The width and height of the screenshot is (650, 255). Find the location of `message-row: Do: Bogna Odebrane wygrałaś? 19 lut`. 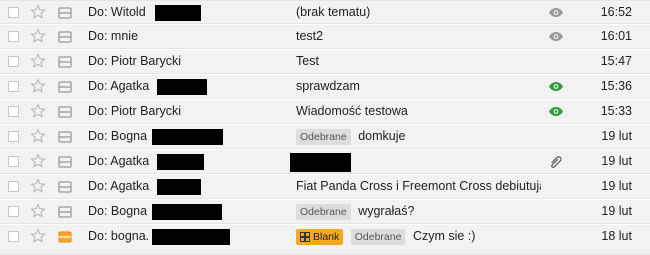

message-row: Do: Bogna Odebrane wygrałaś? 19 lut is located at coordinates (325, 212).